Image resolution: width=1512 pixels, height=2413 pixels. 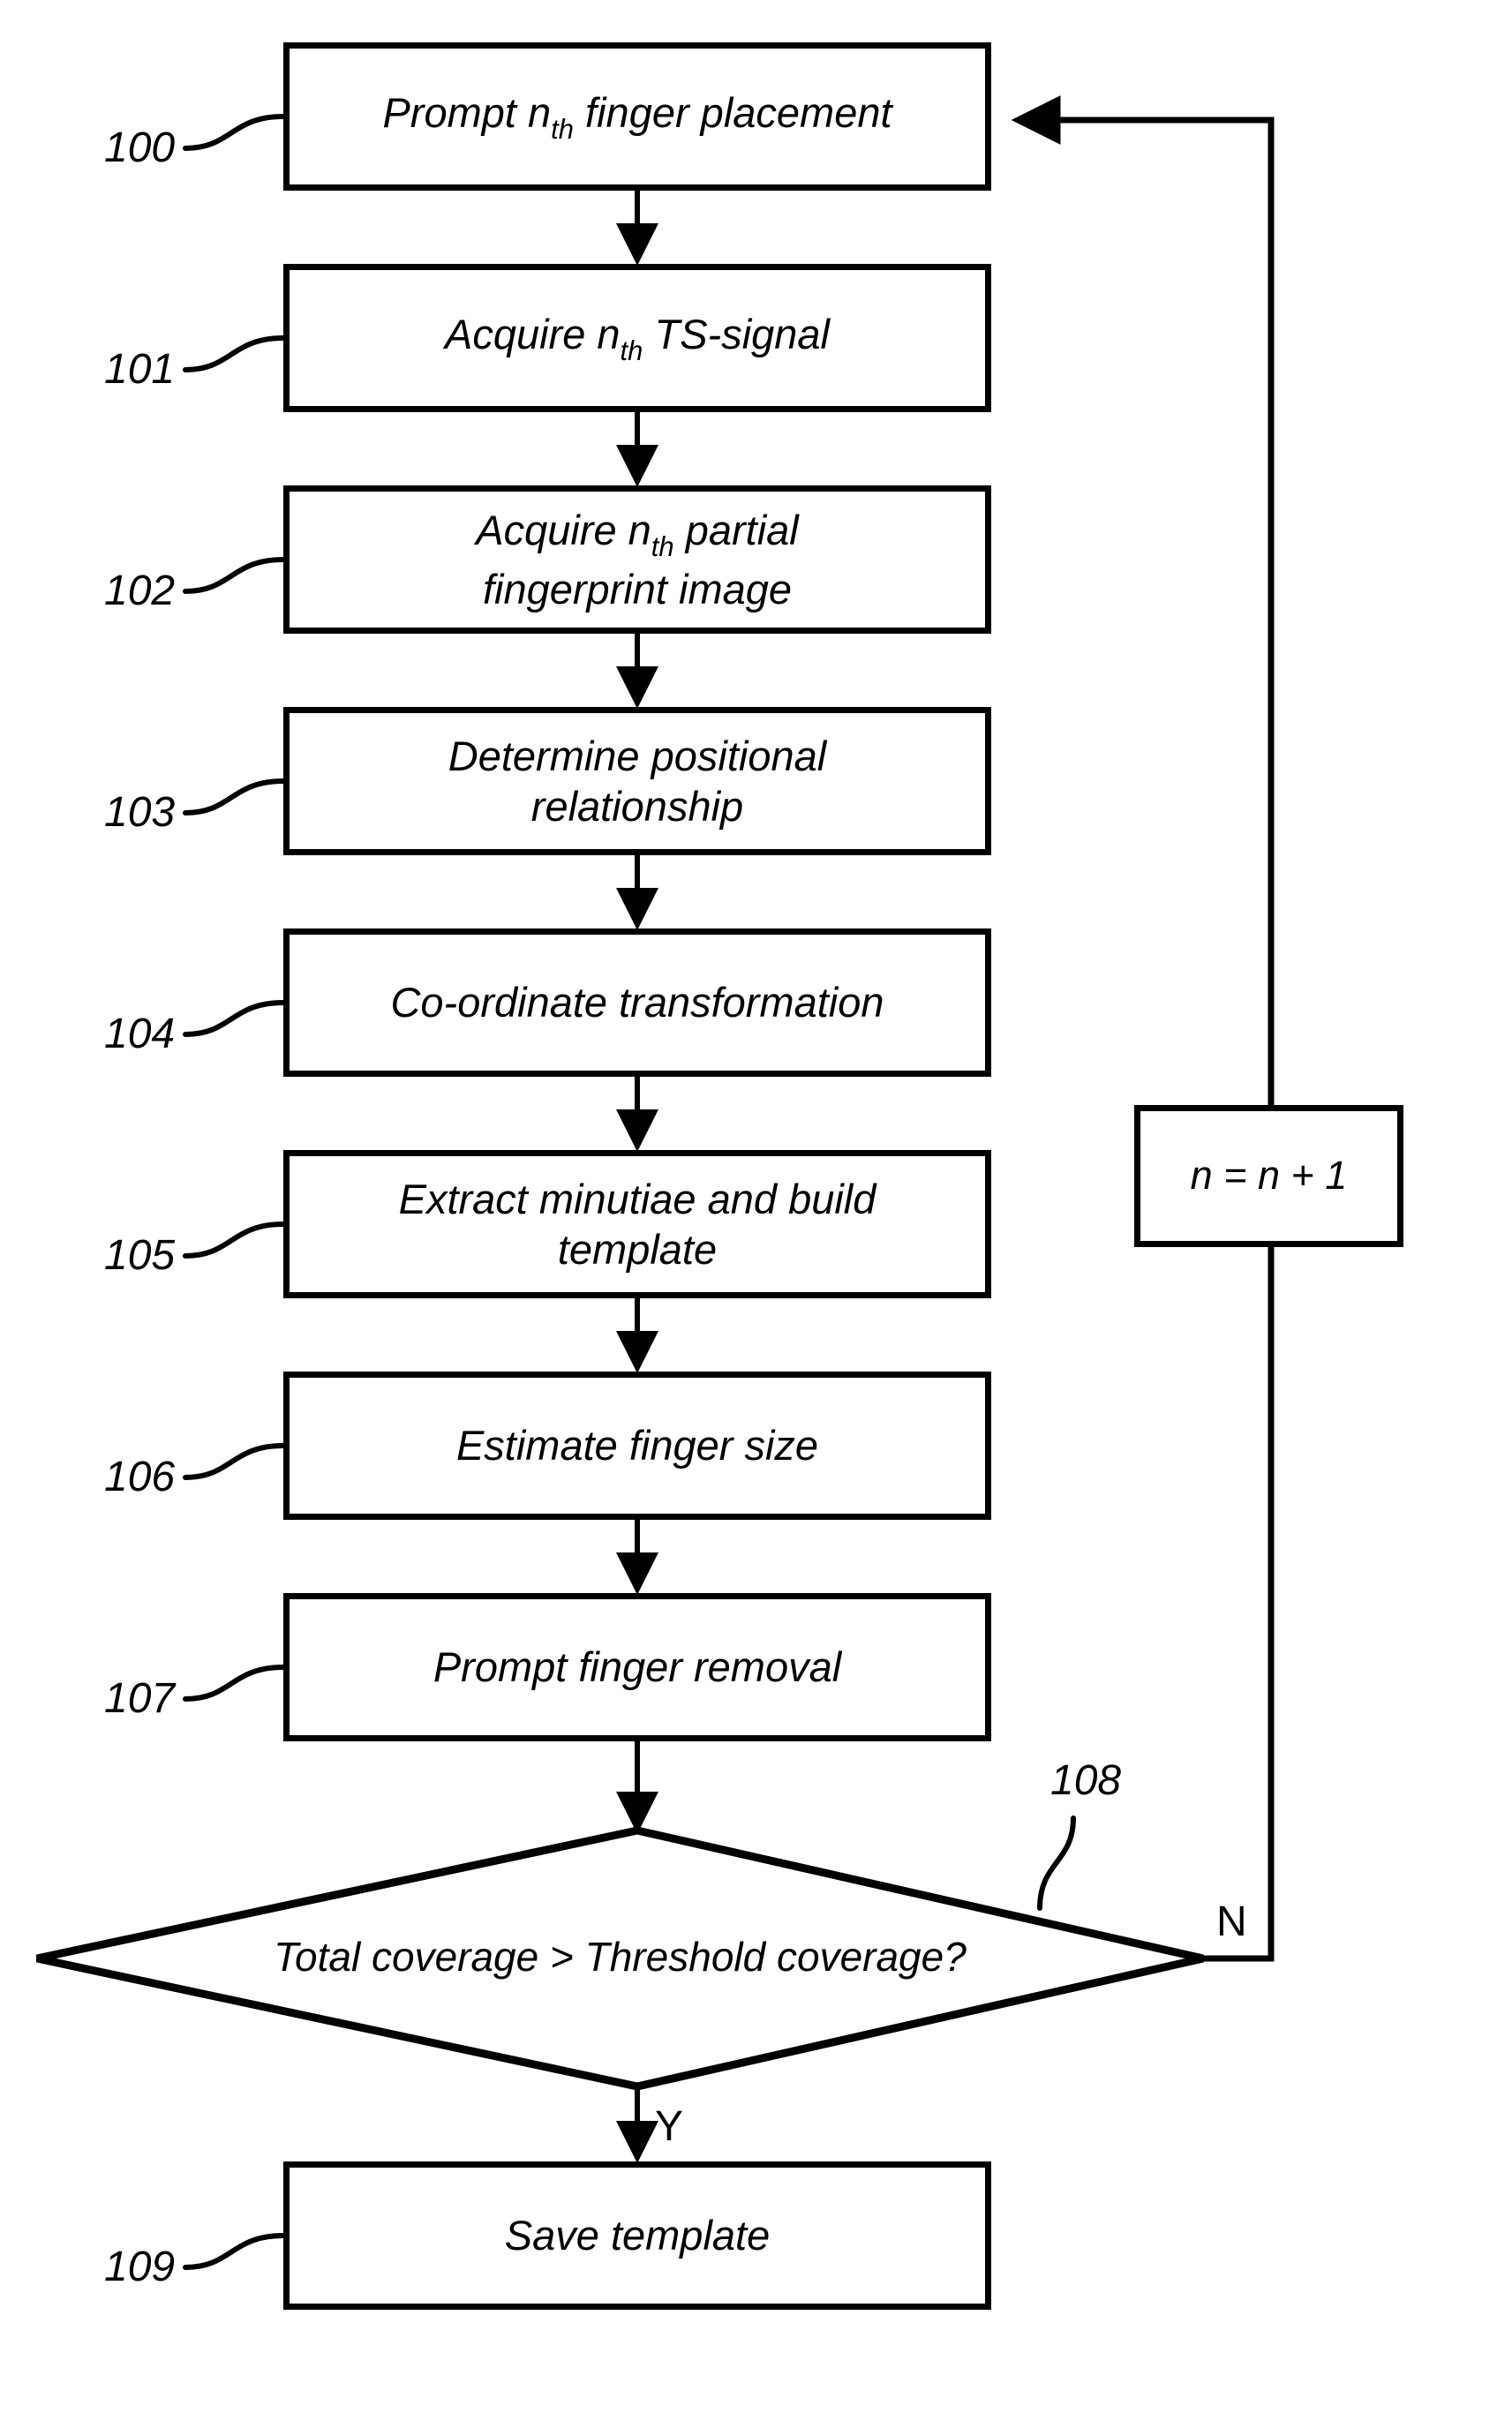 I want to click on node-106-text: Estimate finger size, so click(x=637, y=1446).